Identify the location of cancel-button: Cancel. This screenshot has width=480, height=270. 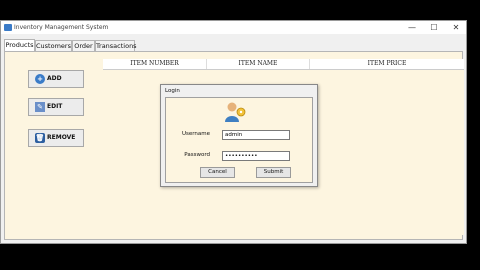
(217, 172).